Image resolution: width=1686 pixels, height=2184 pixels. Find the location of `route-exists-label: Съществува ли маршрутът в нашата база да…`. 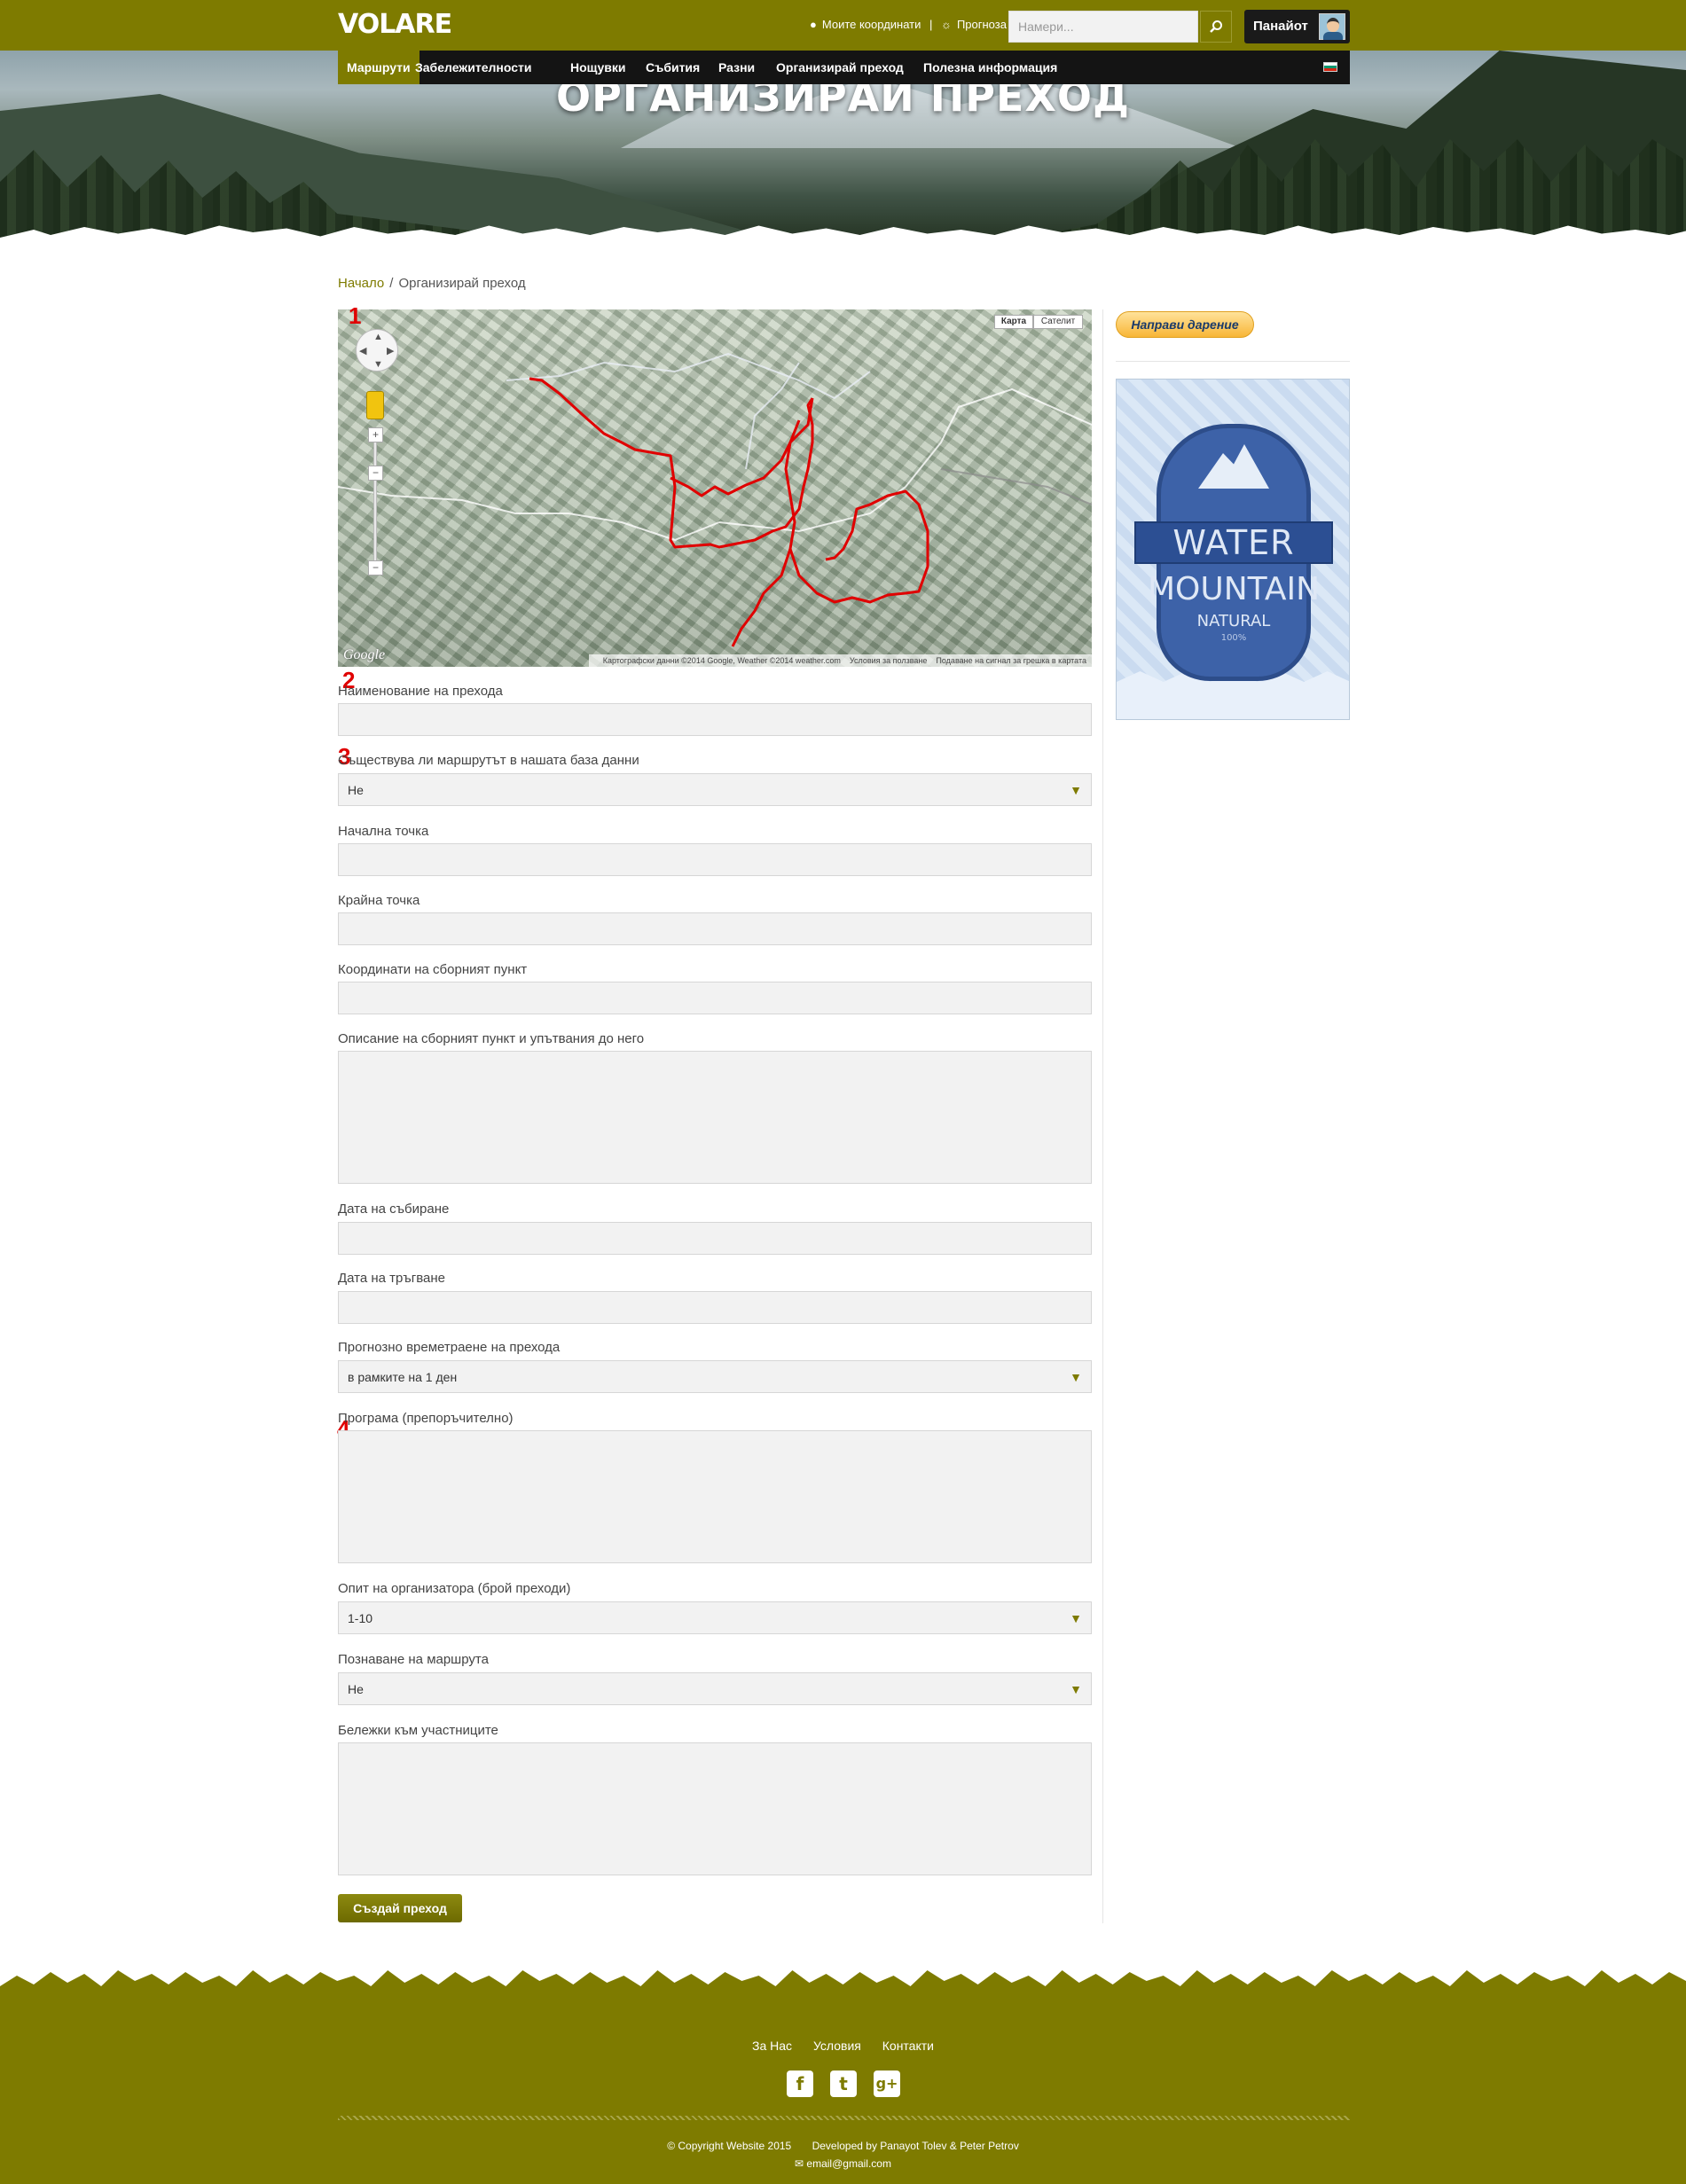

route-exists-label: Съществува ли маршрутът в нашата база да… is located at coordinates (488, 760).